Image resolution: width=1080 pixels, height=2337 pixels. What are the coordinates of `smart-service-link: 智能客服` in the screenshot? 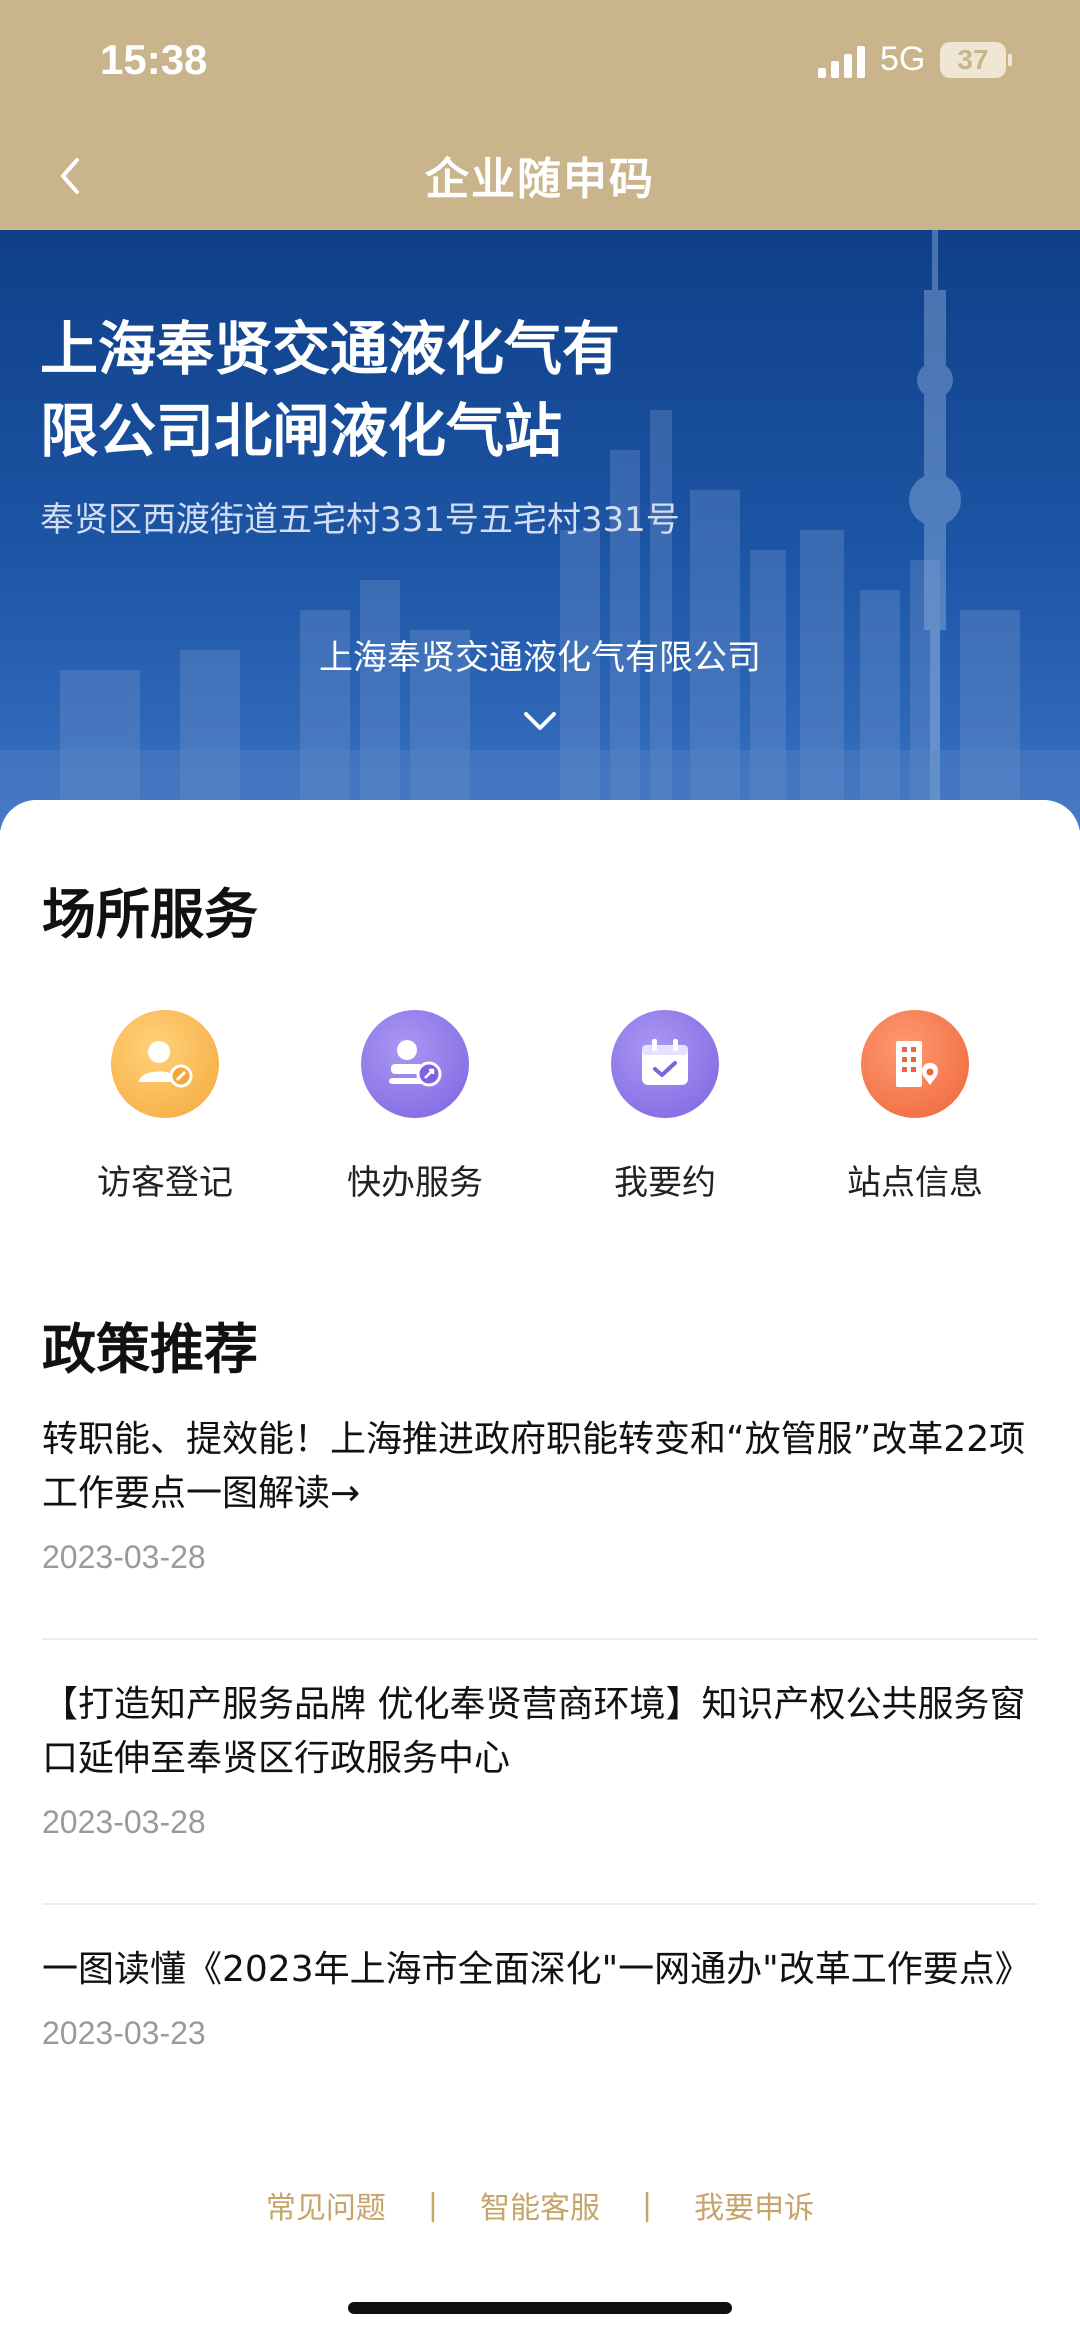 It's located at (540, 2205).